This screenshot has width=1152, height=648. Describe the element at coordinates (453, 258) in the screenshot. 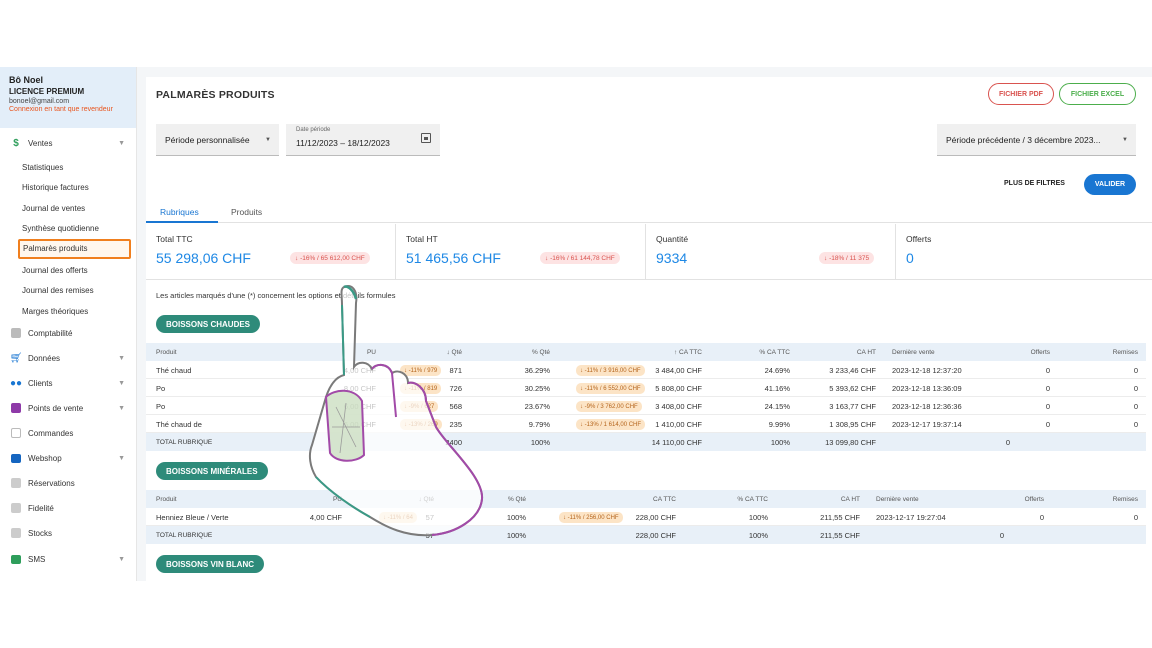

I see `kpi-value: 51 465,56 CHF` at that location.